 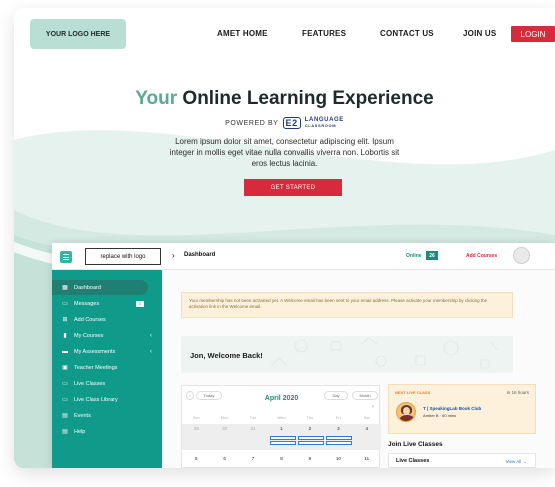 What do you see at coordinates (324, 33) in the screenshot?
I see `nav-link-features: FEATURES` at bounding box center [324, 33].